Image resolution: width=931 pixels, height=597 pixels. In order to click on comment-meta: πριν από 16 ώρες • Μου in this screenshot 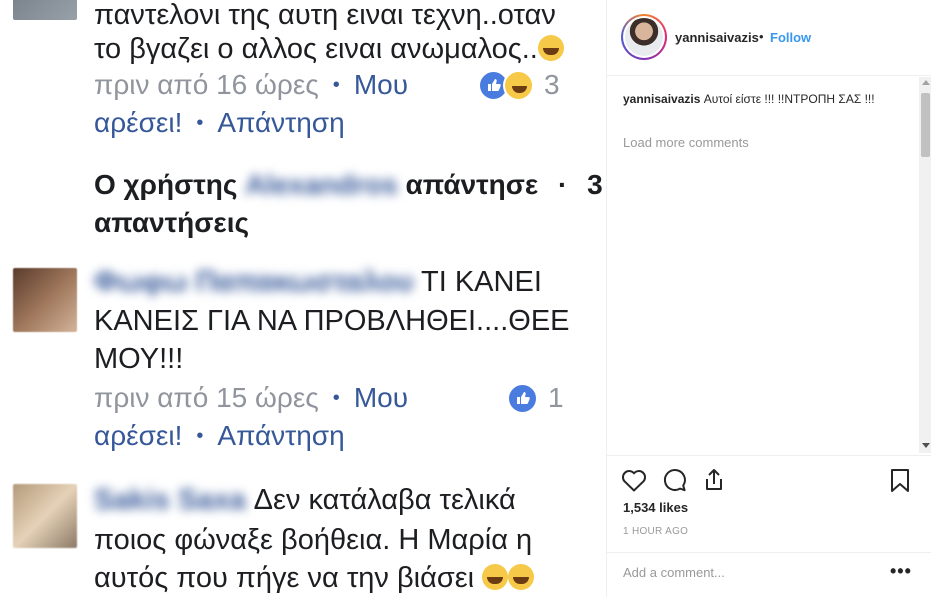, I will do `click(251, 85)`.